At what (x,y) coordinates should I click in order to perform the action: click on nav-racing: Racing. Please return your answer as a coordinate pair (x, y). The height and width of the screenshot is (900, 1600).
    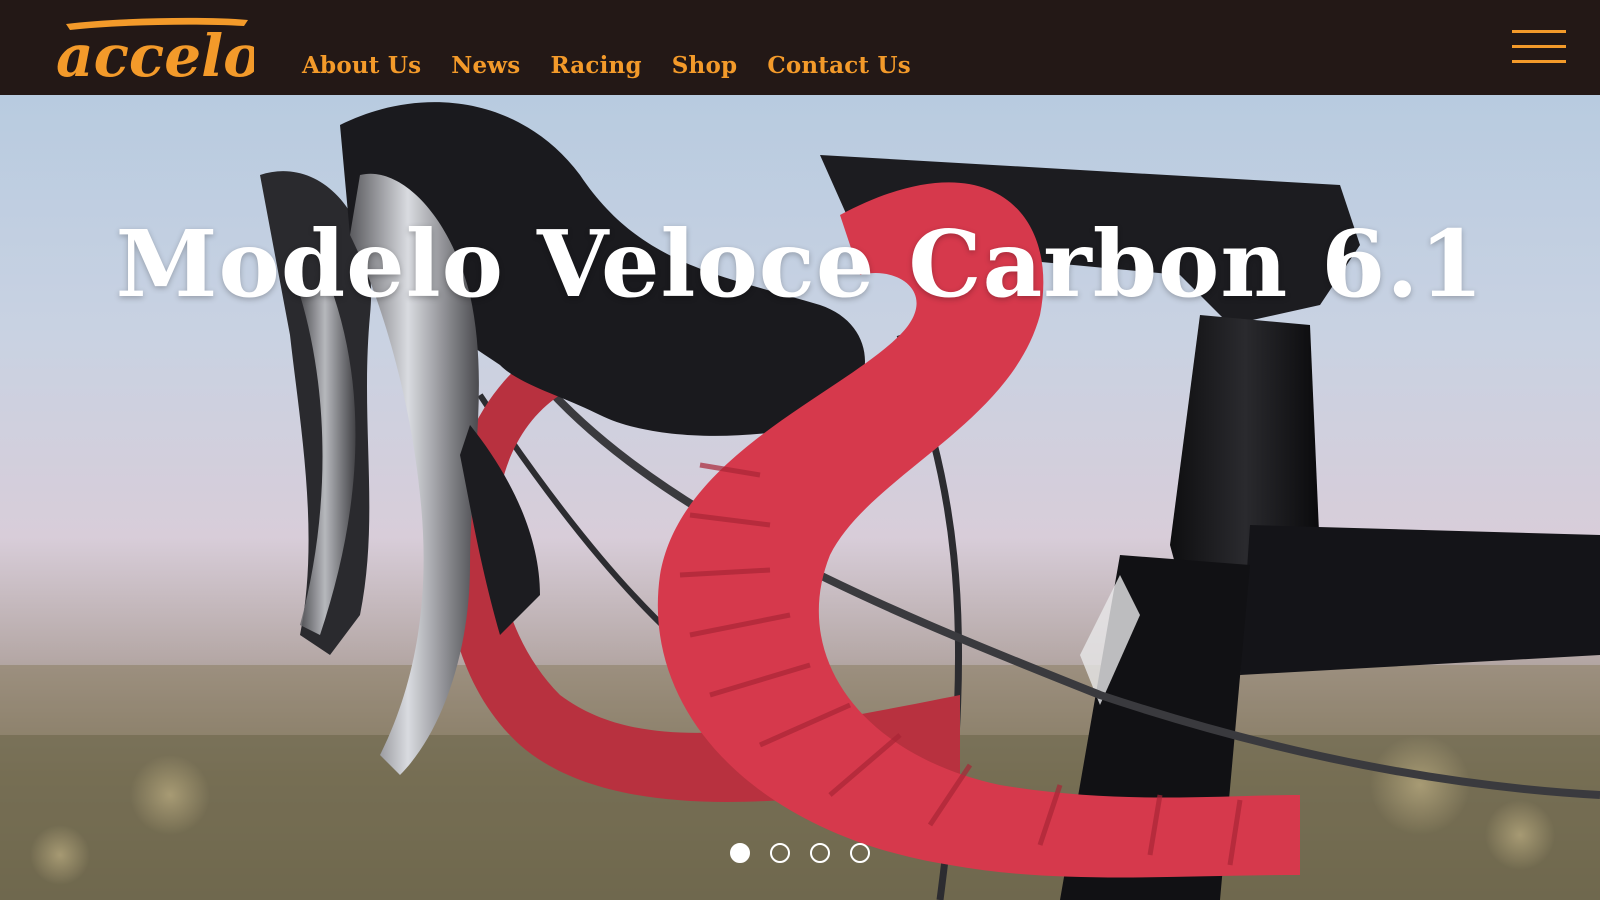
    Looking at the image, I should click on (595, 65).